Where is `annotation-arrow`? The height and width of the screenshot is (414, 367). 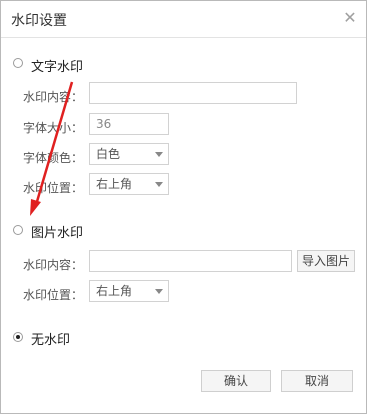 annotation-arrow is located at coordinates (52, 148).